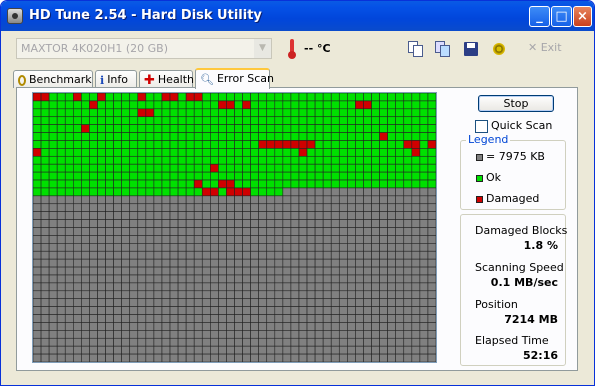 This screenshot has width=595, height=386. I want to click on options-icon, so click(499, 49).